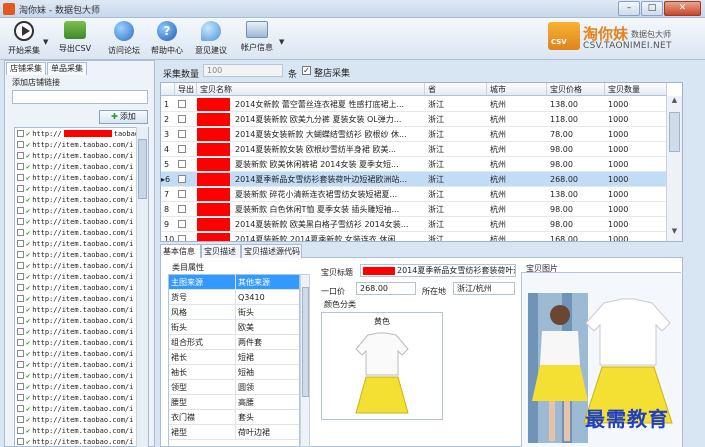  Describe the element at coordinates (311, 89) in the screenshot. I see `column-header: 宝贝名称` at that location.